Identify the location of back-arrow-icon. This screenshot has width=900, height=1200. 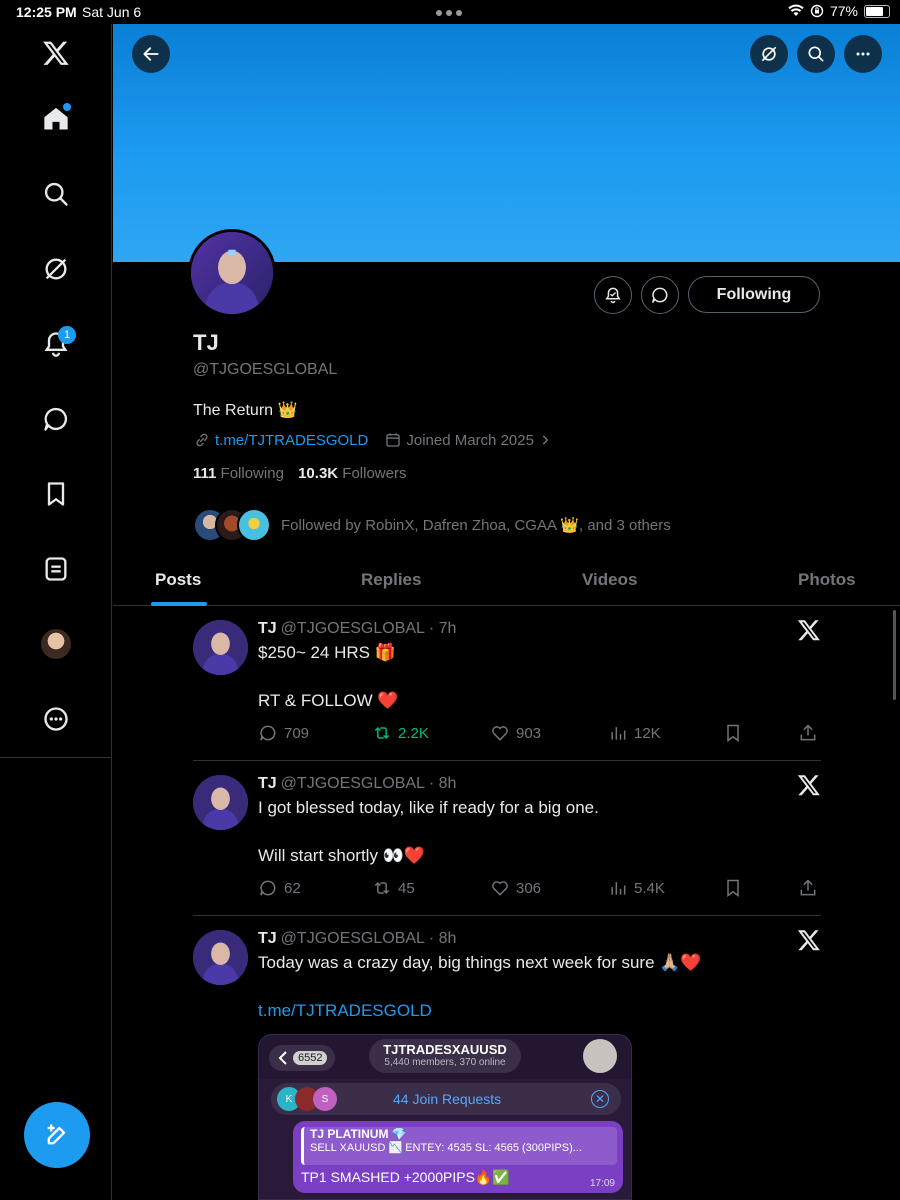
(151, 54).